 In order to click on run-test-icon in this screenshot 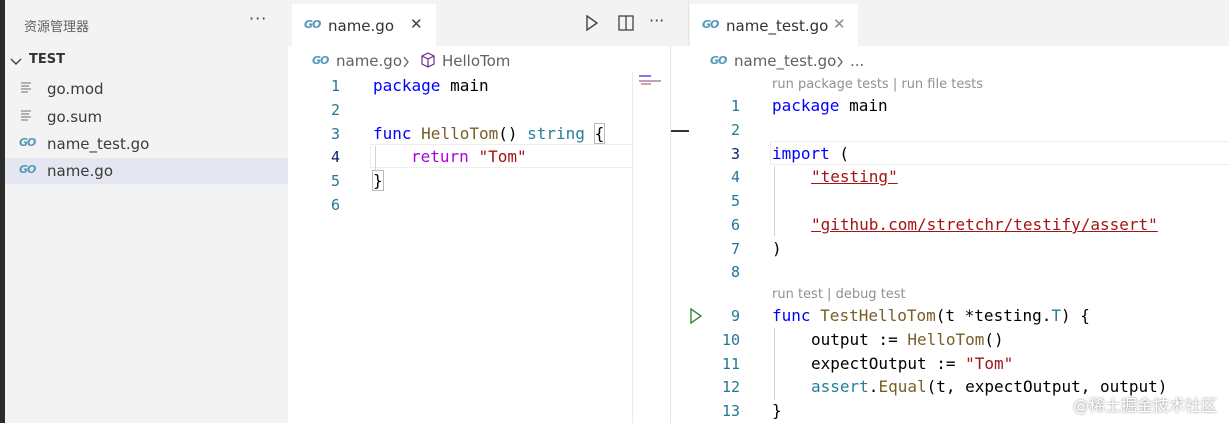, I will do `click(696, 316)`.